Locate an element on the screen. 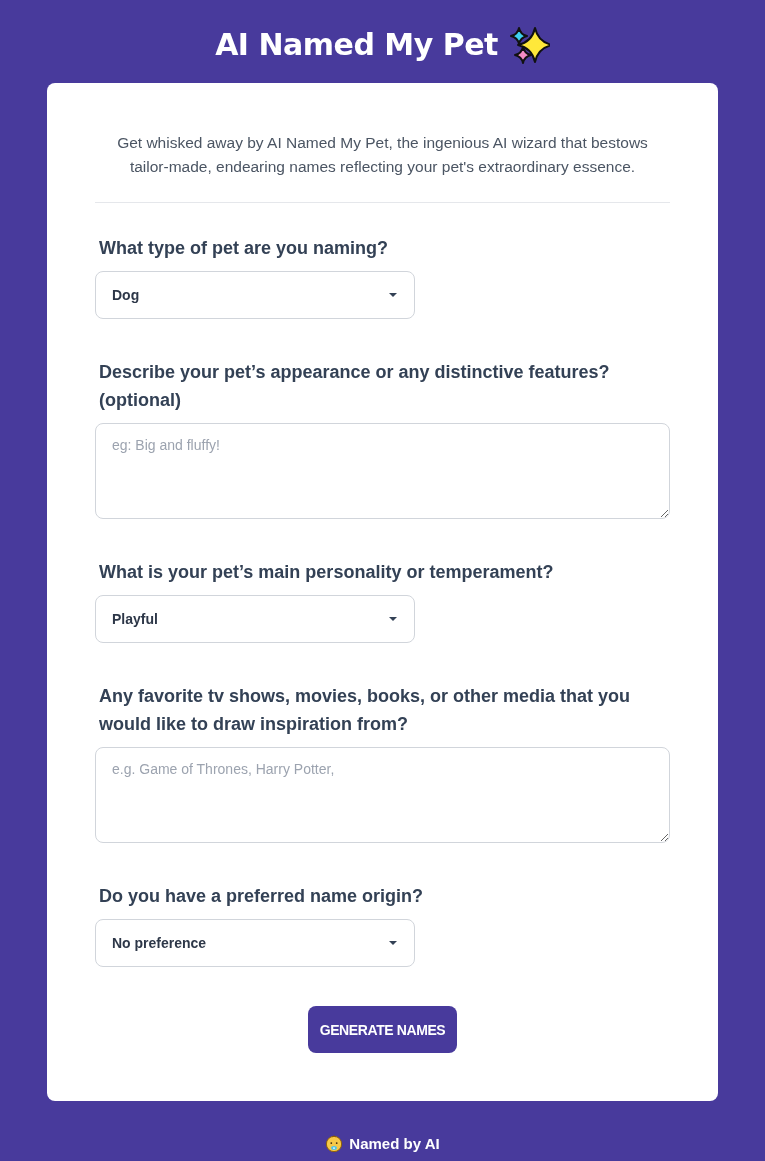  baby-icon is located at coordinates (334, 1144).